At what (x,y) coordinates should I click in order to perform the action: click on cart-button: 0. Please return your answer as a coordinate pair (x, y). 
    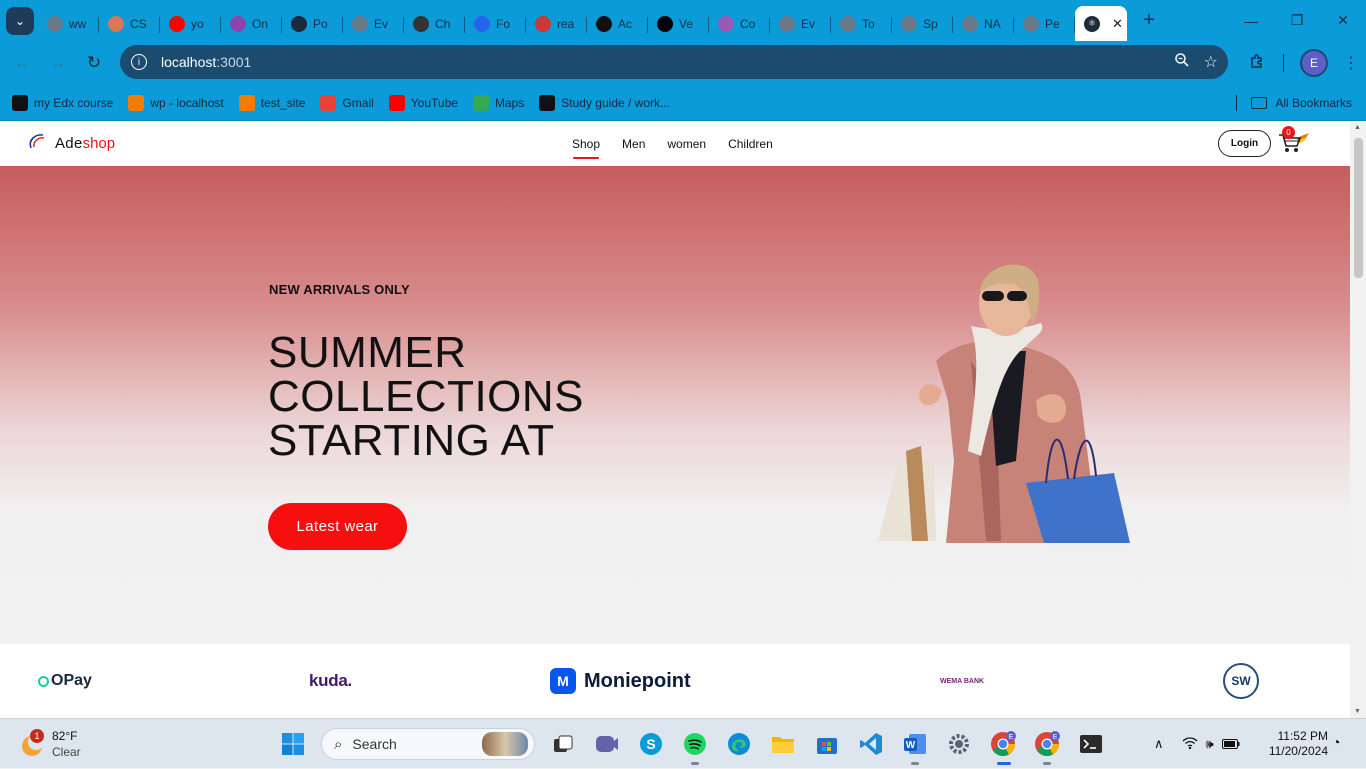
    Looking at the image, I should click on (1294, 140).